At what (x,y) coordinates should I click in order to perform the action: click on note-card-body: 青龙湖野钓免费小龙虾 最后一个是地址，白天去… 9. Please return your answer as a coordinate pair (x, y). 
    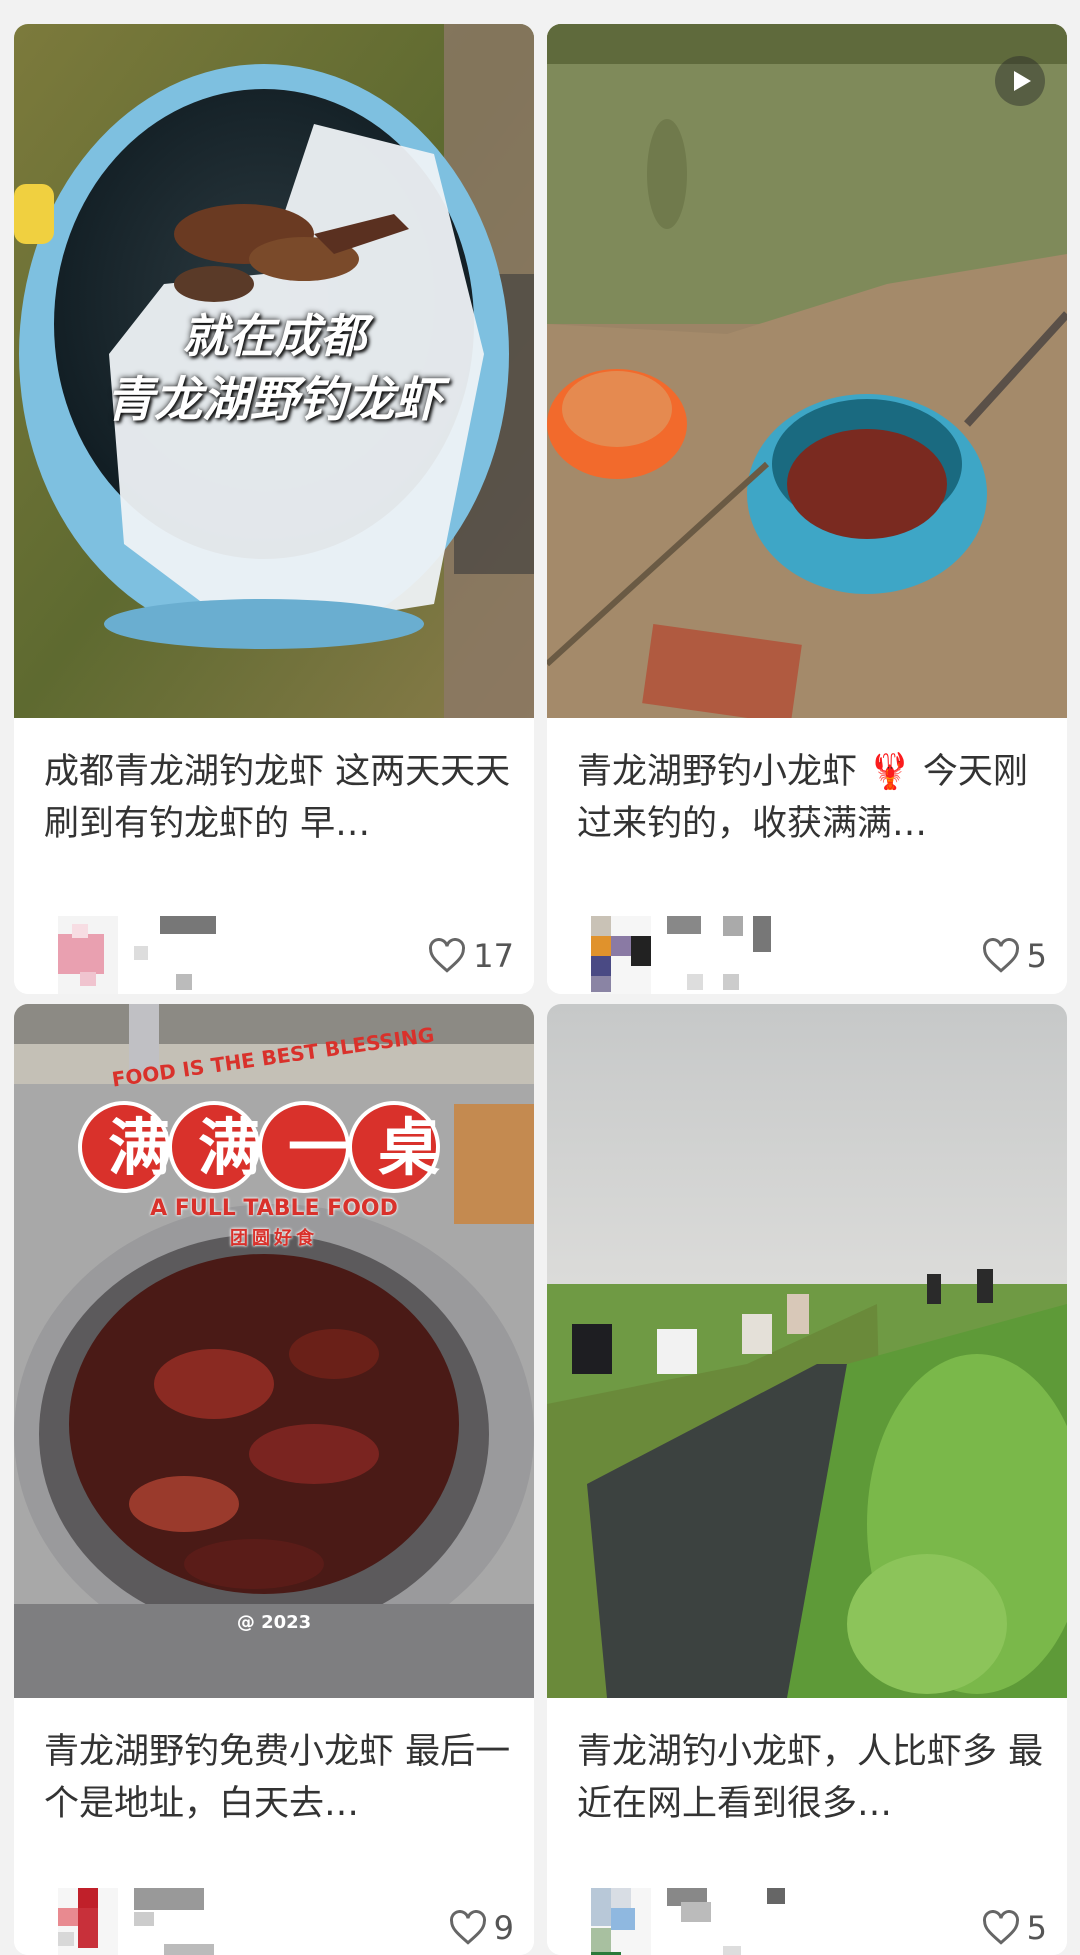
    Looking at the image, I should click on (274, 1826).